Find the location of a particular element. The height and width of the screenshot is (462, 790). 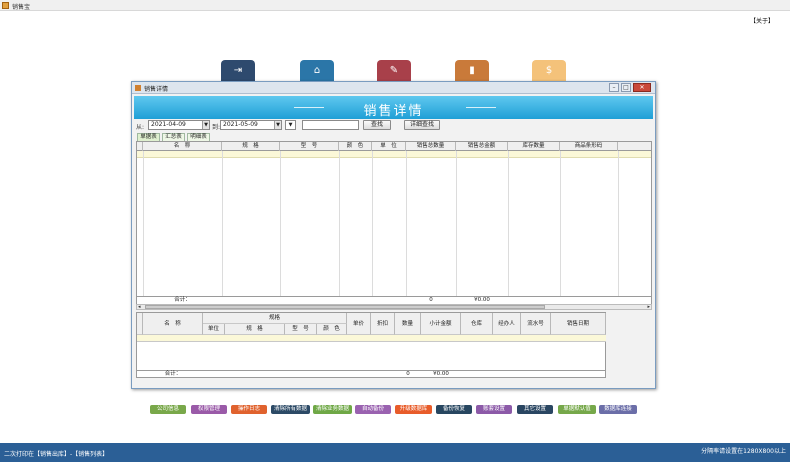

col-barcode: 商品条形码 is located at coordinates (589, 146).